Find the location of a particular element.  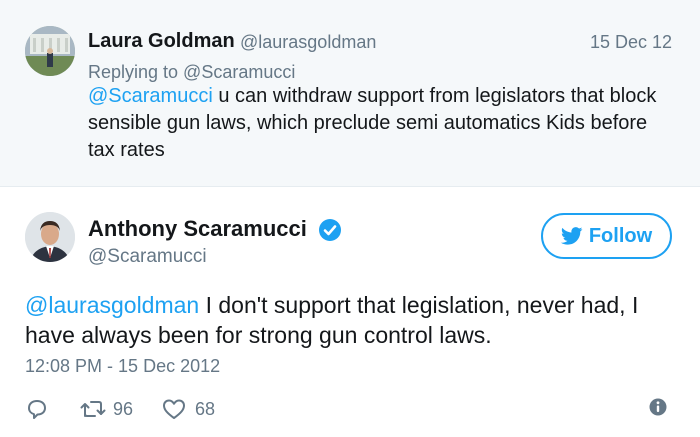

retweet-icon is located at coordinates (93, 409).